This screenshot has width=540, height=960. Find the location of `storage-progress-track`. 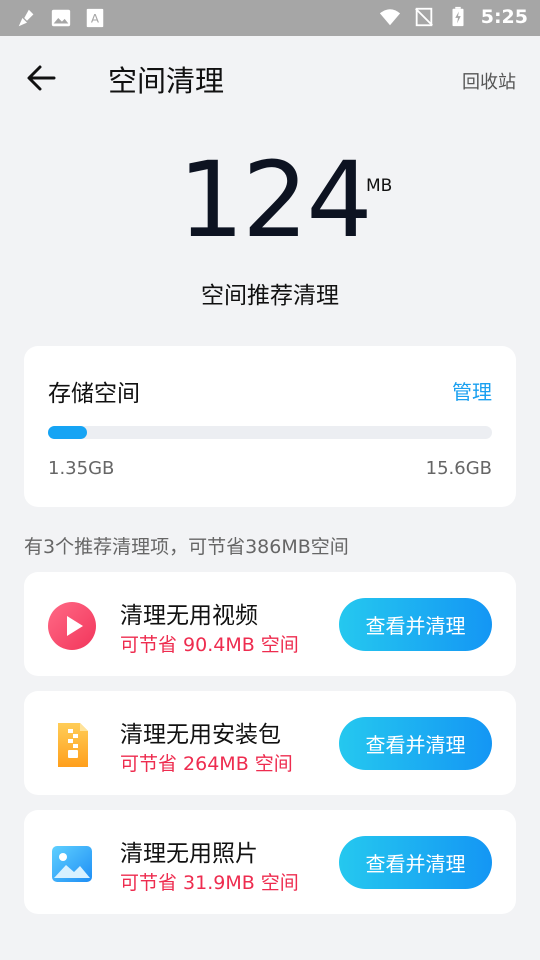

storage-progress-track is located at coordinates (270, 432).